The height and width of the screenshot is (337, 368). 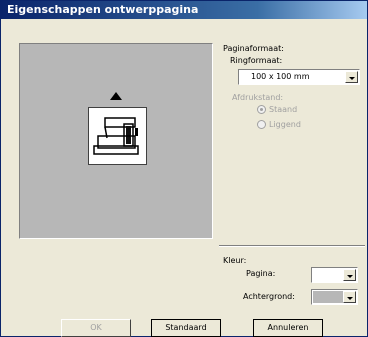 I want to click on dialog-title: Eigenschappen ontwerppagina, so click(x=184, y=10).